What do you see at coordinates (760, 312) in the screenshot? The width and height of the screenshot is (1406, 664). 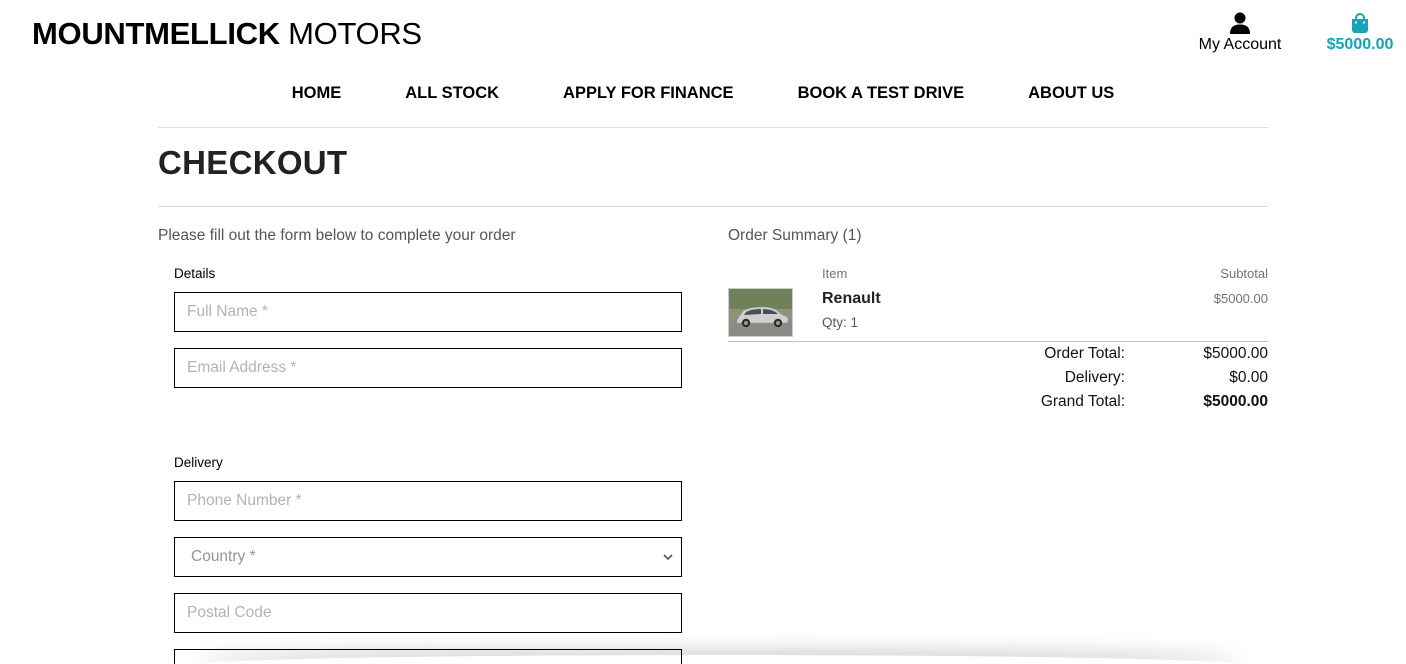 I see `product-thumbnail` at bounding box center [760, 312].